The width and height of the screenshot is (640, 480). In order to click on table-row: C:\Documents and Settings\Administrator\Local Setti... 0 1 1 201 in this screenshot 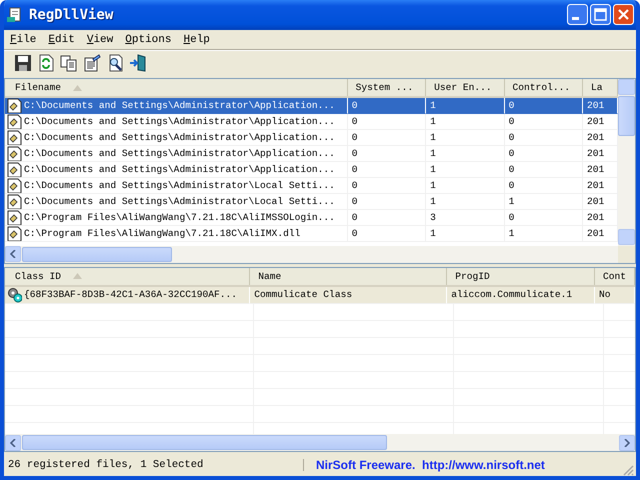, I will do `click(311, 202)`.